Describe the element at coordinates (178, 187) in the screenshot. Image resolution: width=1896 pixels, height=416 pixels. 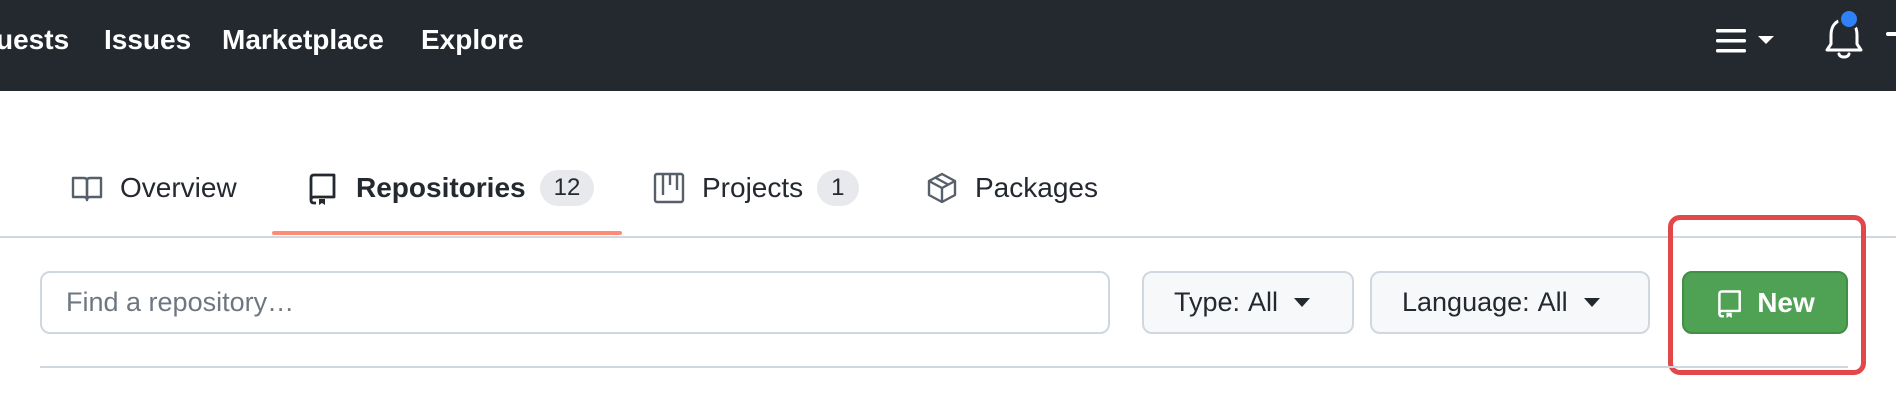
I see `tab-overview-label: Overview` at that location.